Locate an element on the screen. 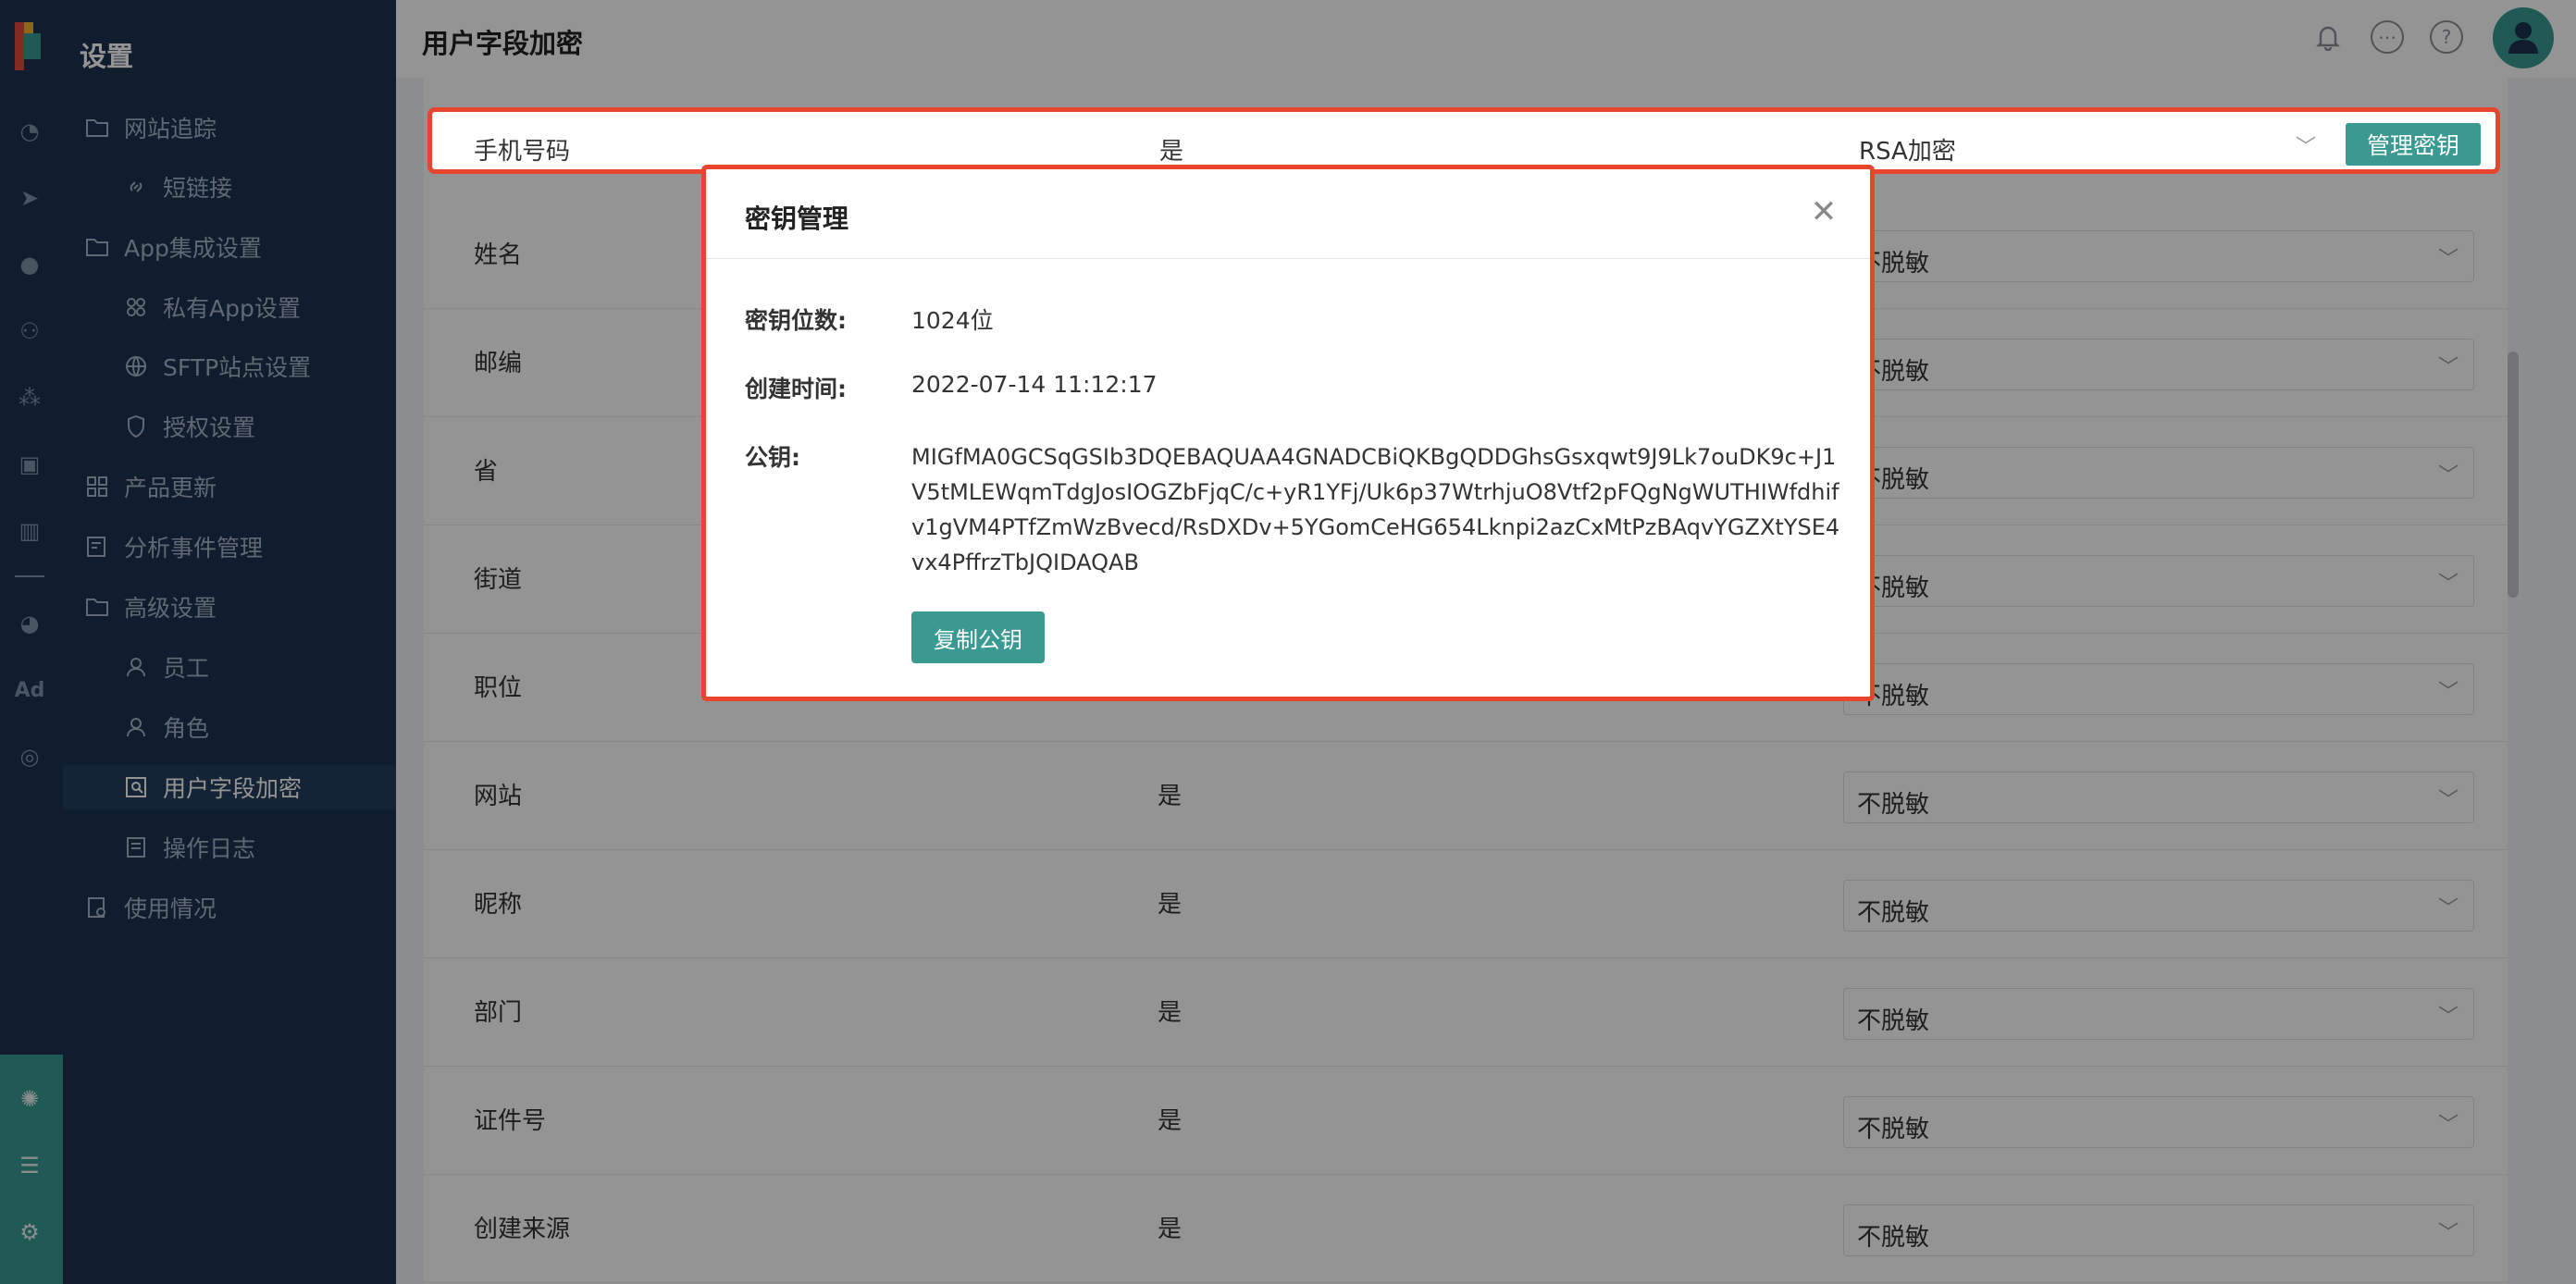 The image size is (2576, 1284). created-time-value: 2022-07-14 11:12:17 is located at coordinates (1034, 384).